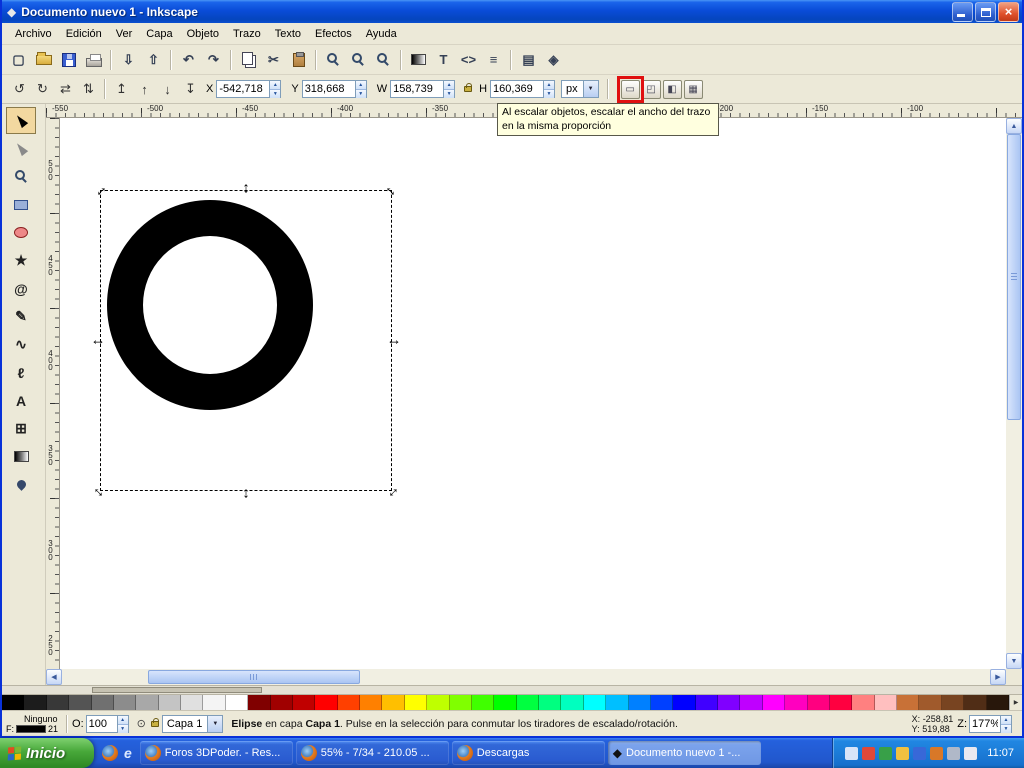  I want to click on print-document-button, so click(93, 59).